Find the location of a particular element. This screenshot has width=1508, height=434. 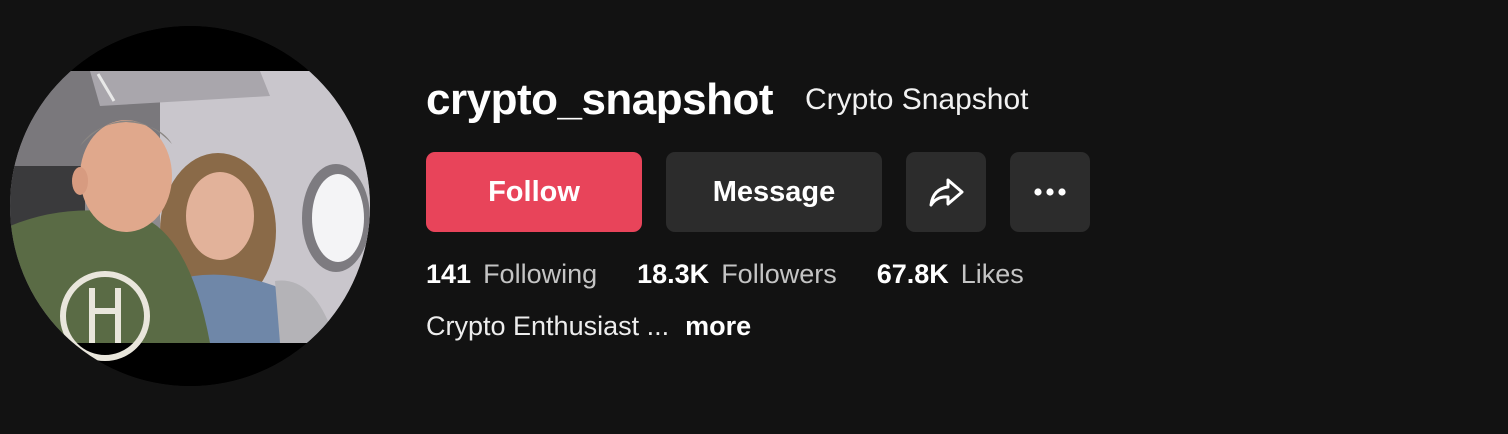

stat-likes: 67.8K Likes is located at coordinates (950, 274).